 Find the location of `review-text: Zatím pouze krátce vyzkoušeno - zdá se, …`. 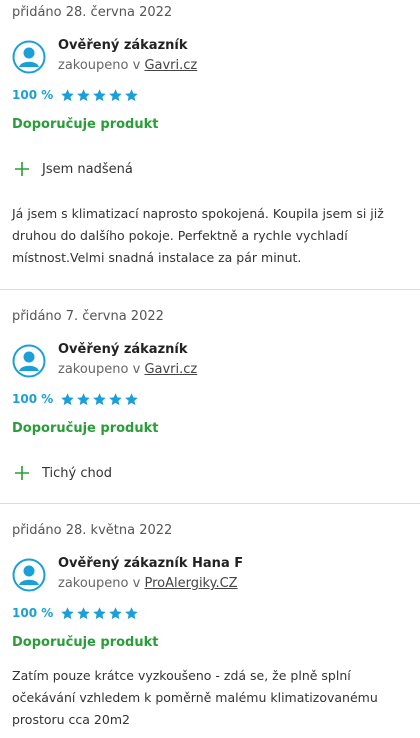

review-text: Zatím pouze krátce vyzkoušeno - zdá se, … is located at coordinates (195, 697).